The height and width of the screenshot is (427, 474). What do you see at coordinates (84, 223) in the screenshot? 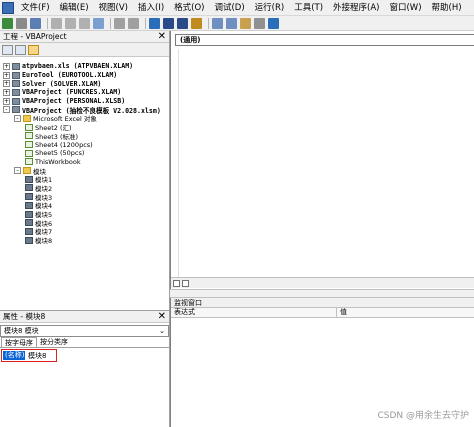
I see `tree-item: 模块6` at bounding box center [84, 223].